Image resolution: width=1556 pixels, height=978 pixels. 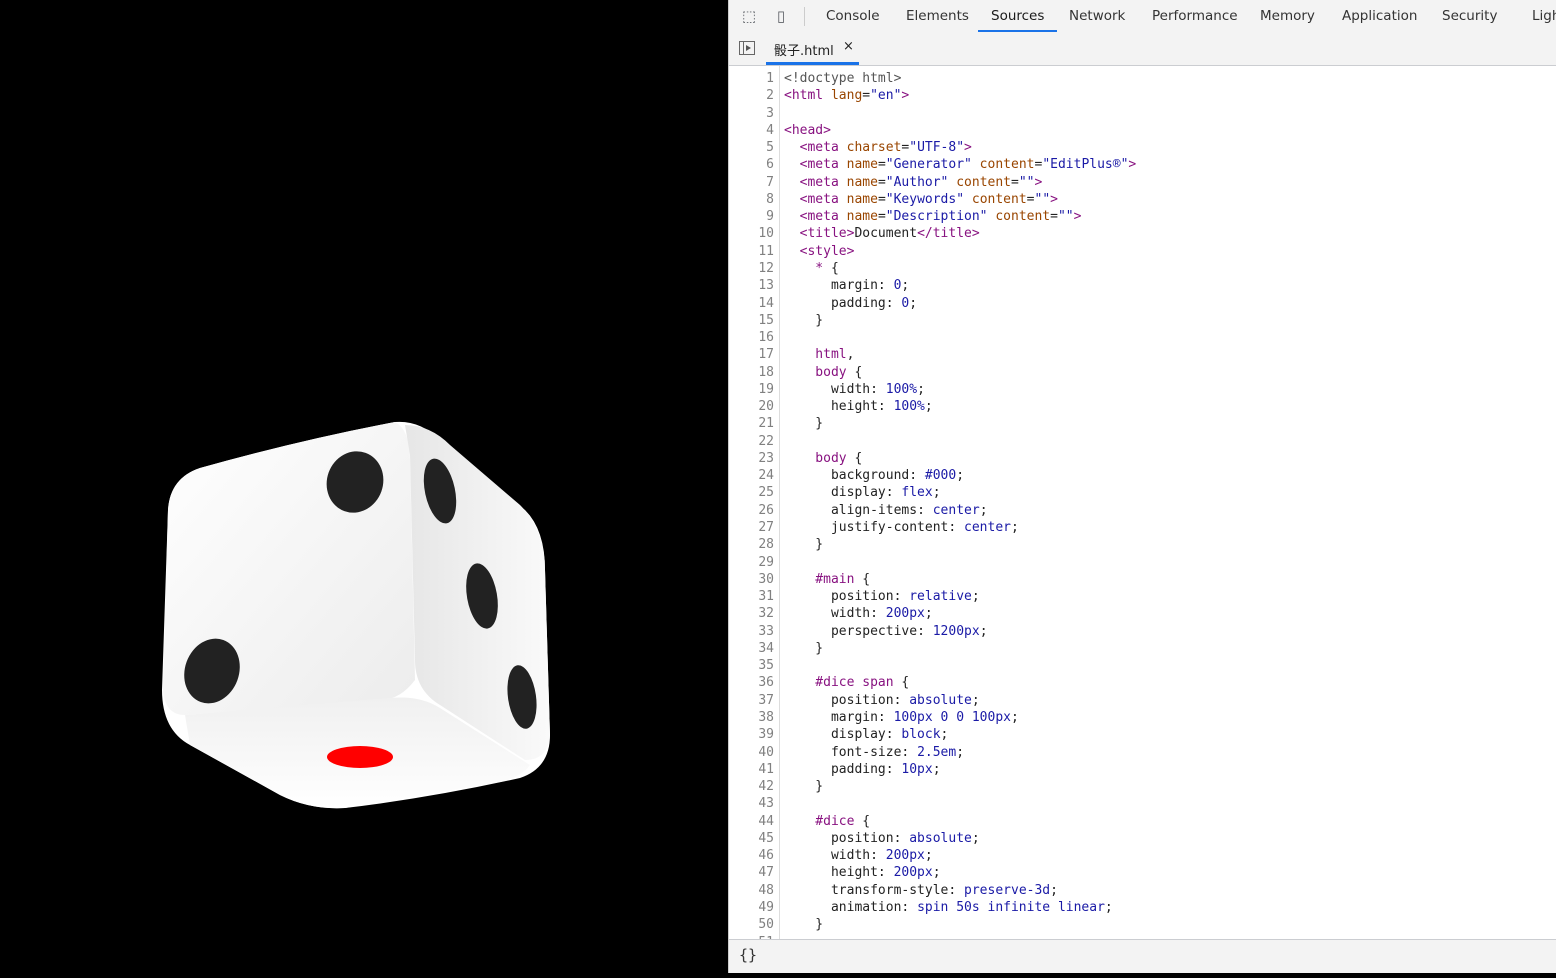 What do you see at coordinates (1544, 16) in the screenshot?
I see `tab-ligh: Ligh` at bounding box center [1544, 16].